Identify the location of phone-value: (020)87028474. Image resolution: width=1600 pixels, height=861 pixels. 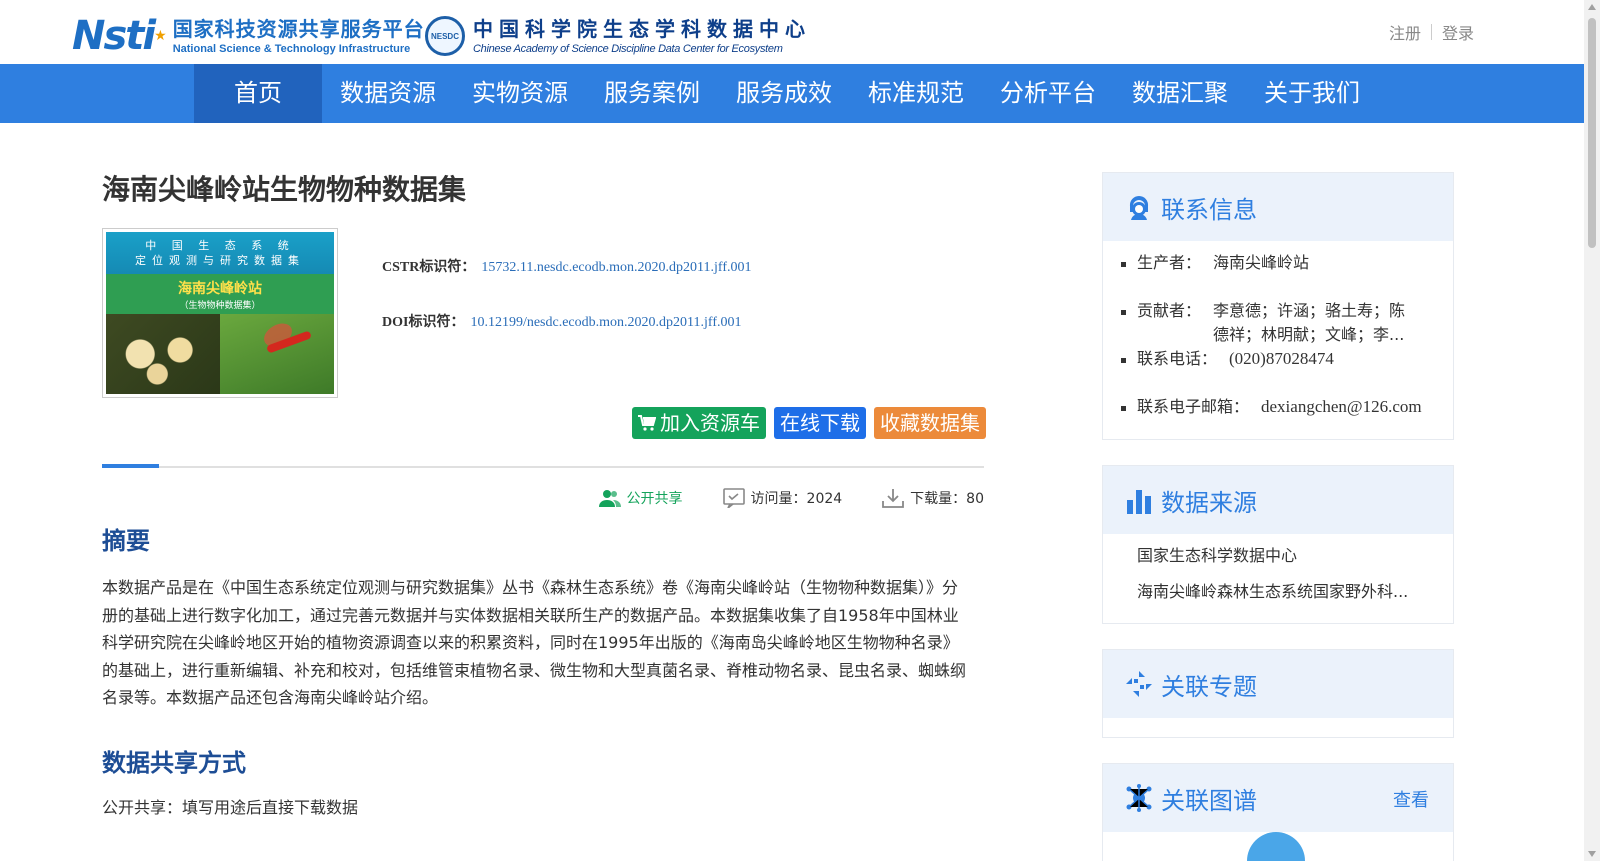
(1281, 358).